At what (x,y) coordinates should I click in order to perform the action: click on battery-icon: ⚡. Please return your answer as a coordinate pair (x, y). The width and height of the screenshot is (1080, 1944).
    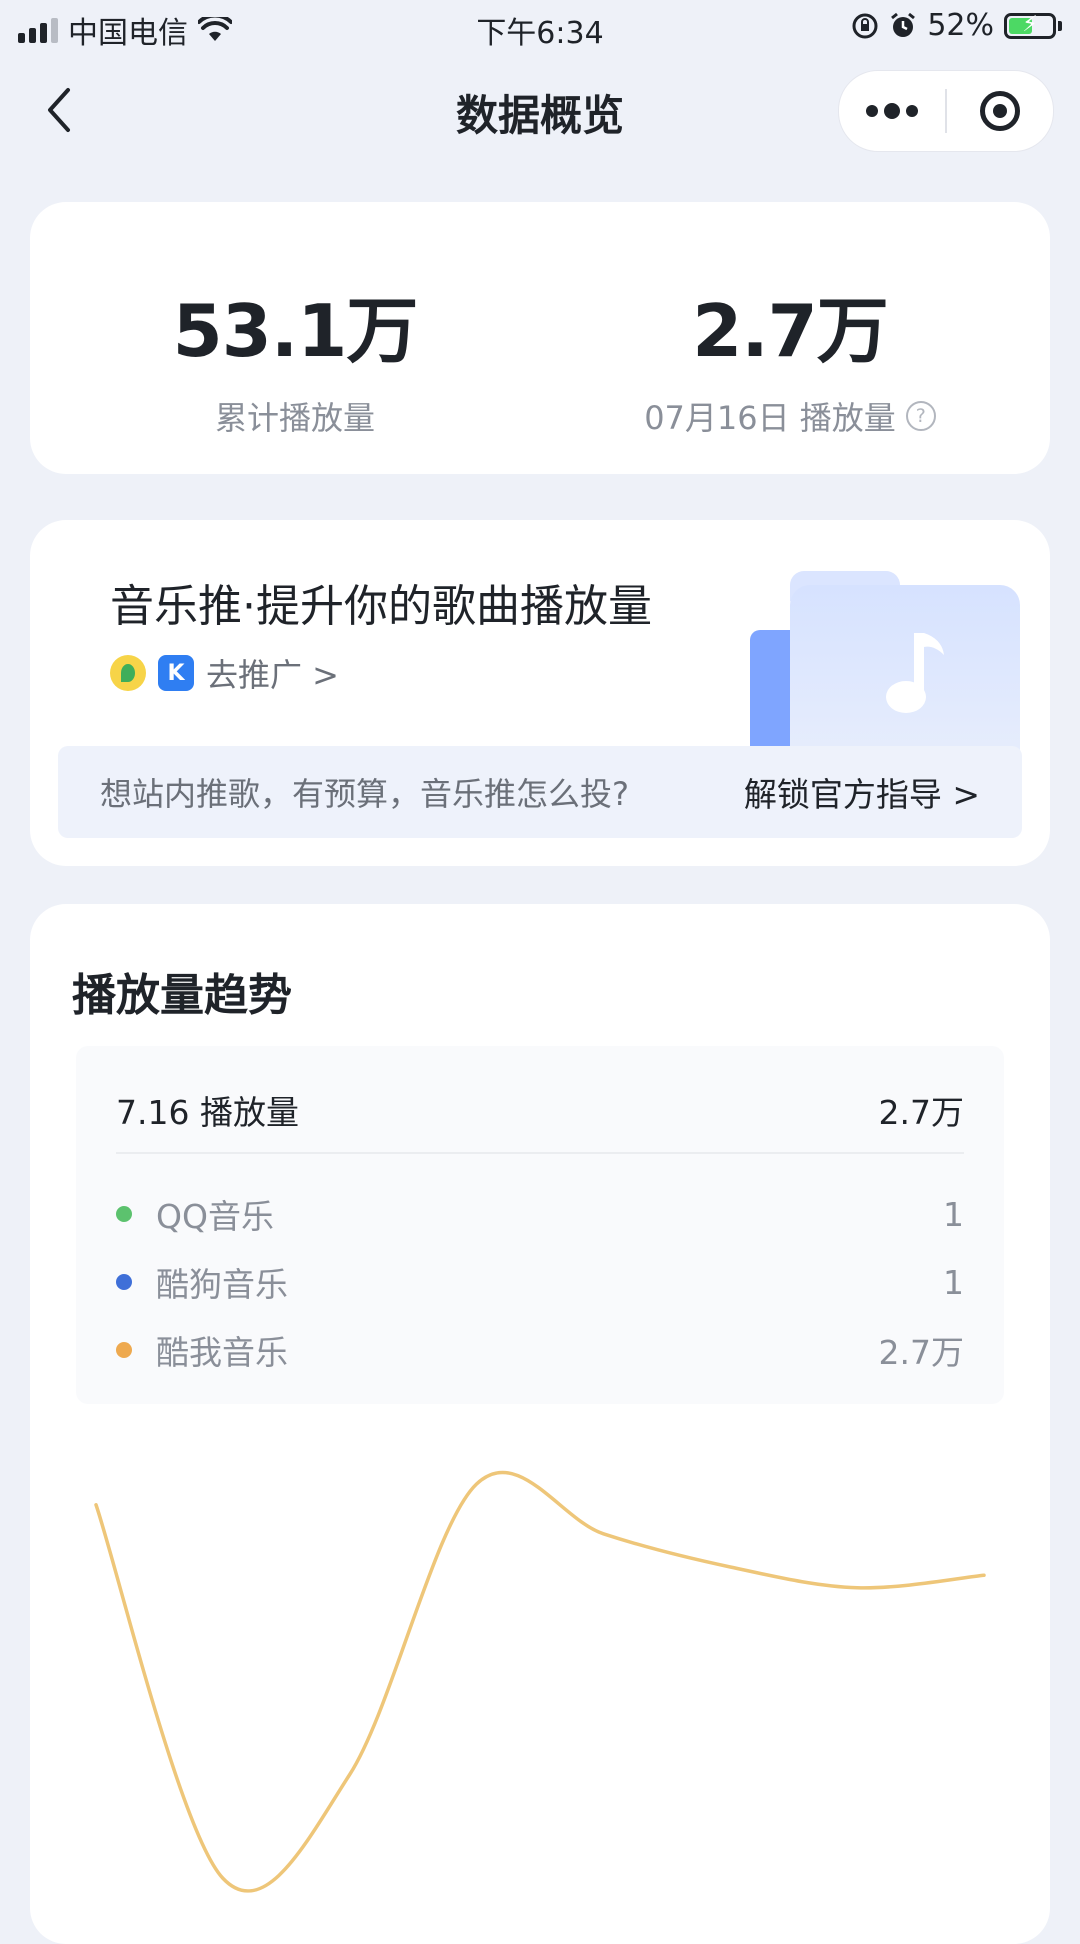
    Looking at the image, I should click on (1030, 25).